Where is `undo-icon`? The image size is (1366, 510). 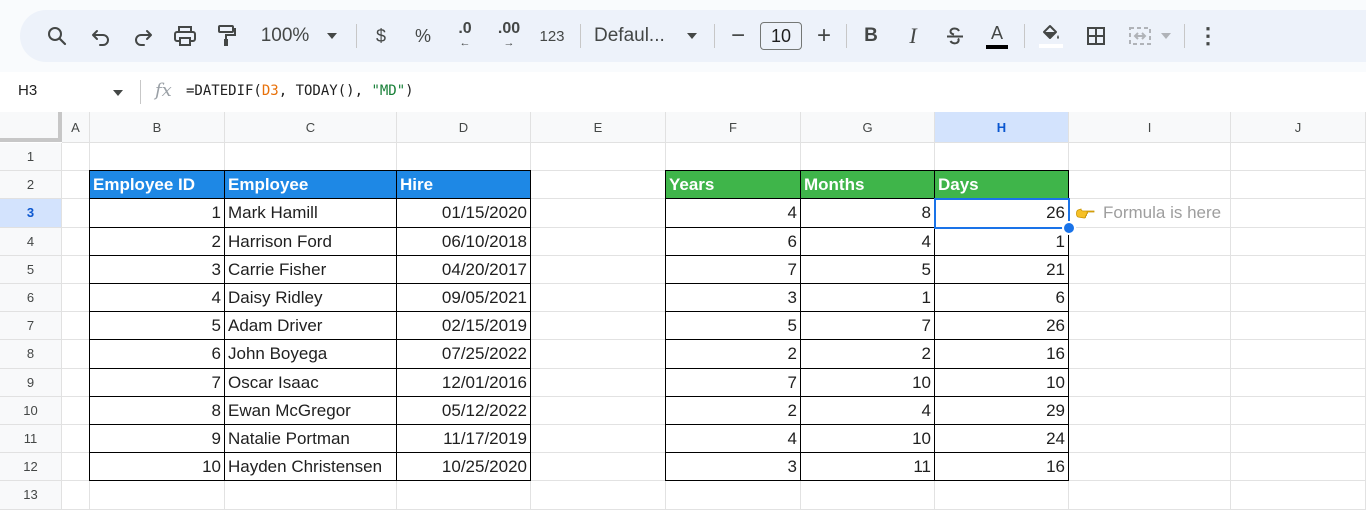
undo-icon is located at coordinates (101, 36).